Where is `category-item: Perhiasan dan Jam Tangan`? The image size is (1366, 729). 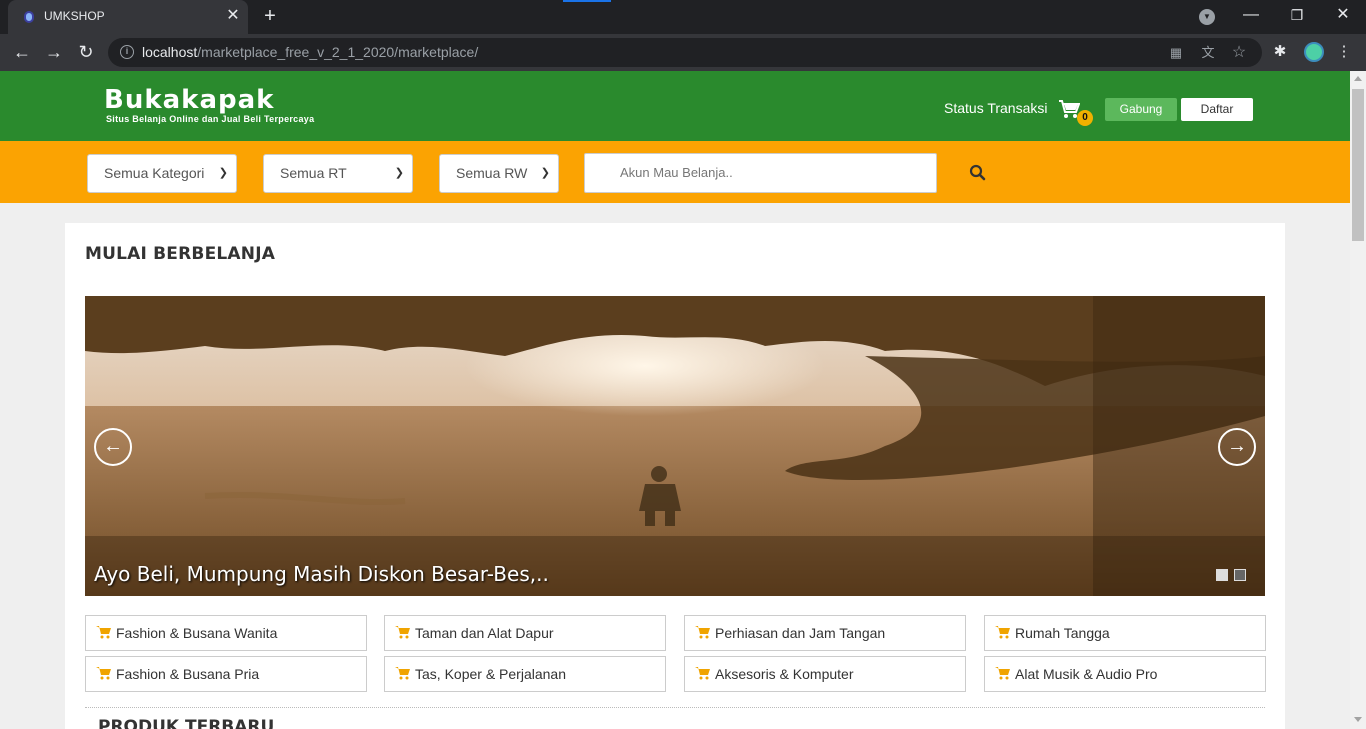 category-item: Perhiasan dan Jam Tangan is located at coordinates (825, 633).